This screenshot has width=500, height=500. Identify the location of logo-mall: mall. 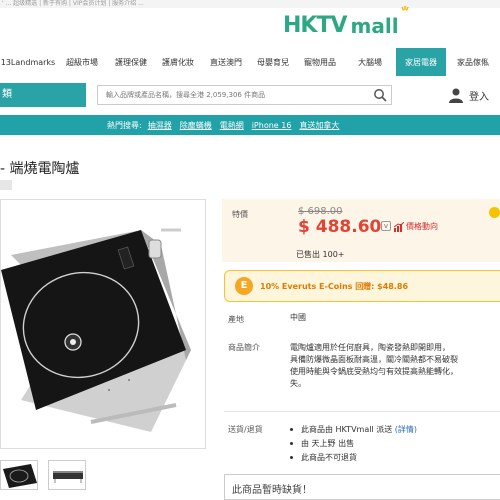
(374, 26).